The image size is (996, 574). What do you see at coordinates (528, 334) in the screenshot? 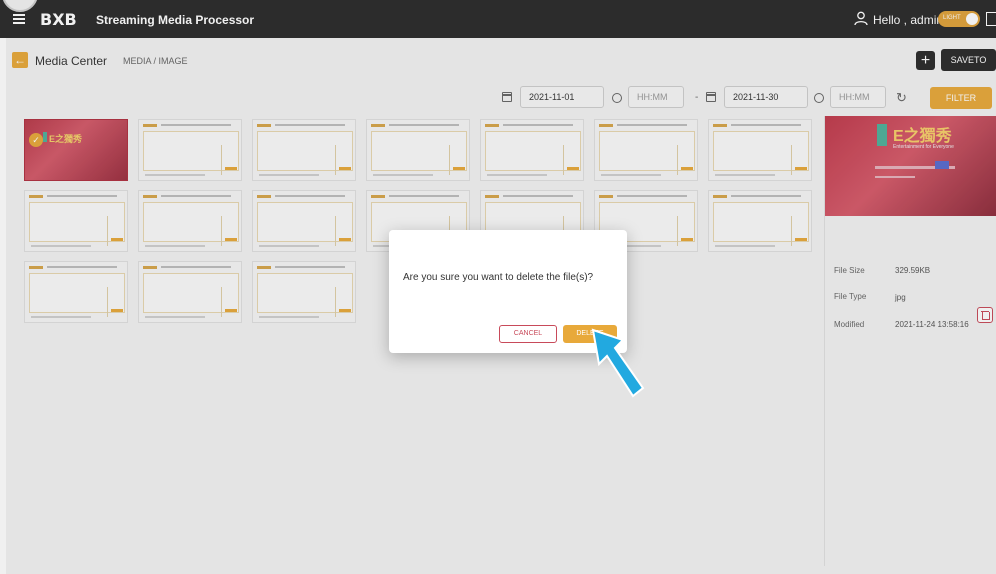
I see `cancel-button: CANCEL` at bounding box center [528, 334].